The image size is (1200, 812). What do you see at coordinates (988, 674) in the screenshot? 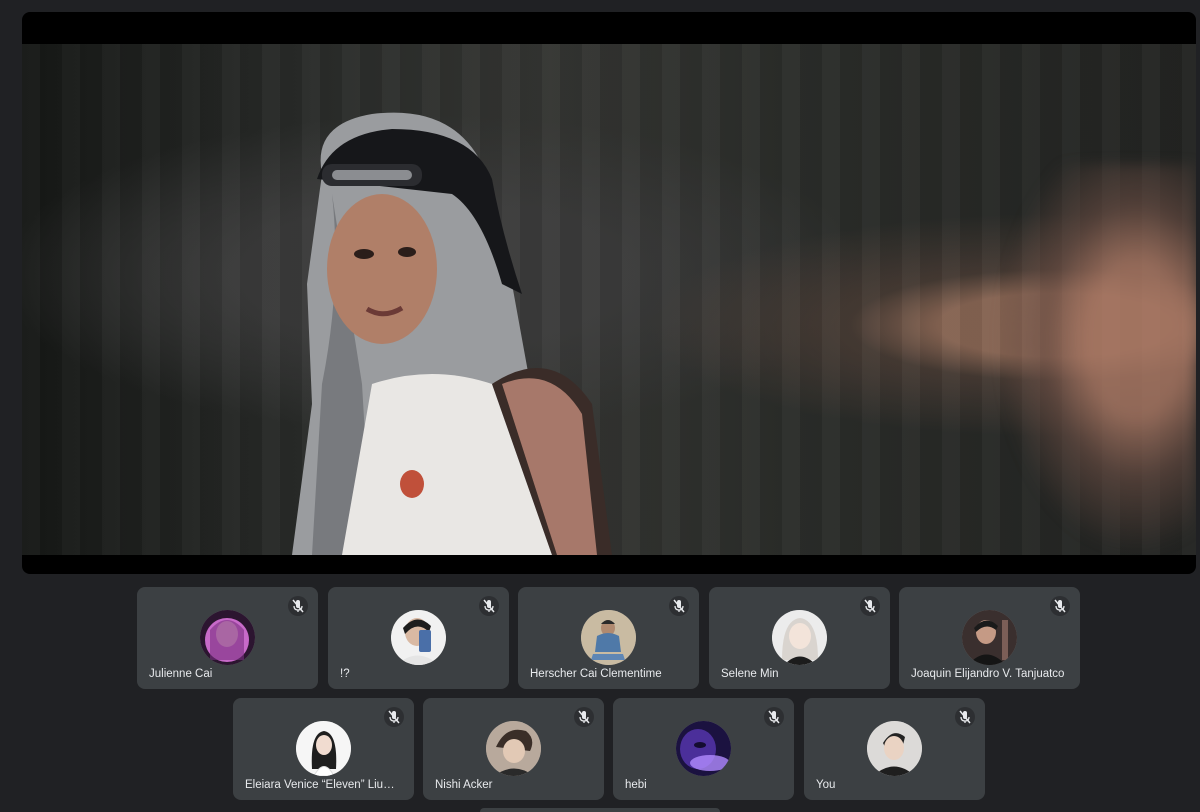
I see `participant-name: Joaquin Elijandro V. Tanjuatco` at bounding box center [988, 674].